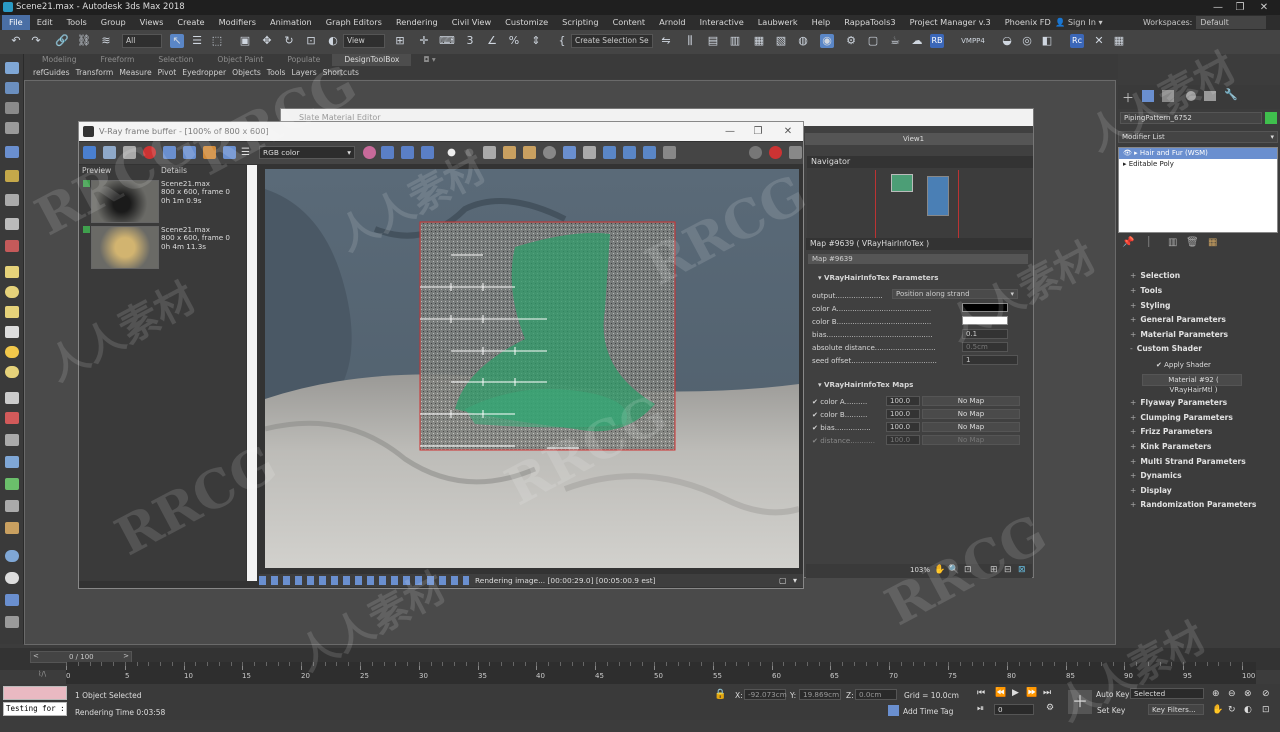 This screenshot has width=1280, height=732. Describe the element at coordinates (36, 656) in the screenshot. I see `slider-prev-icon: <` at that location.